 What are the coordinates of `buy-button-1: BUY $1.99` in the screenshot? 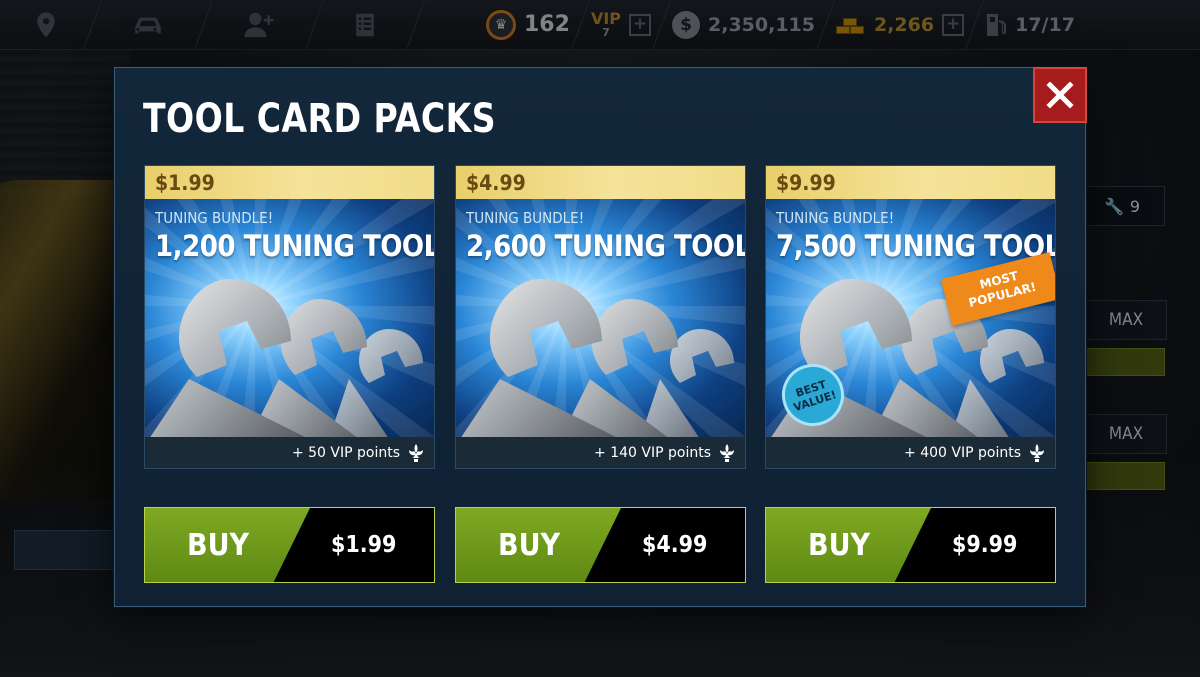 It's located at (289, 545).